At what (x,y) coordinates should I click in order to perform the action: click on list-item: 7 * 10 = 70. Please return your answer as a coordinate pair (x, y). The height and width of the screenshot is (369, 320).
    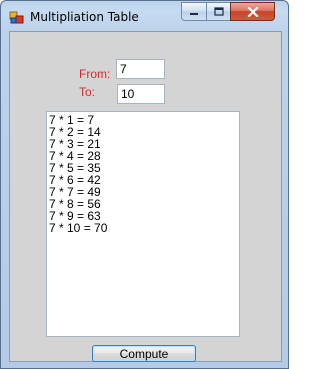
    Looking at the image, I should click on (143, 228).